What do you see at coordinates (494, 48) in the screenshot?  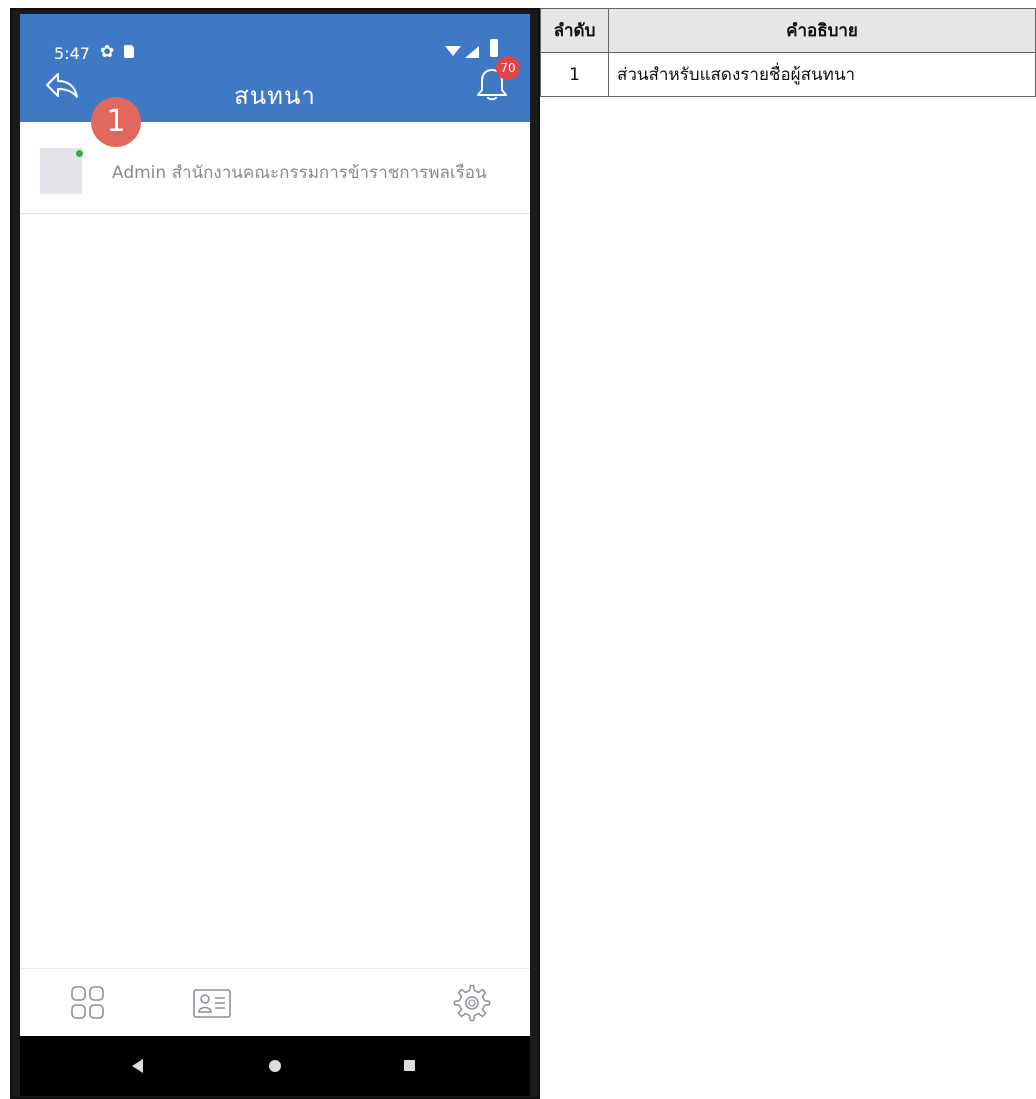 I see `battery-icon` at bounding box center [494, 48].